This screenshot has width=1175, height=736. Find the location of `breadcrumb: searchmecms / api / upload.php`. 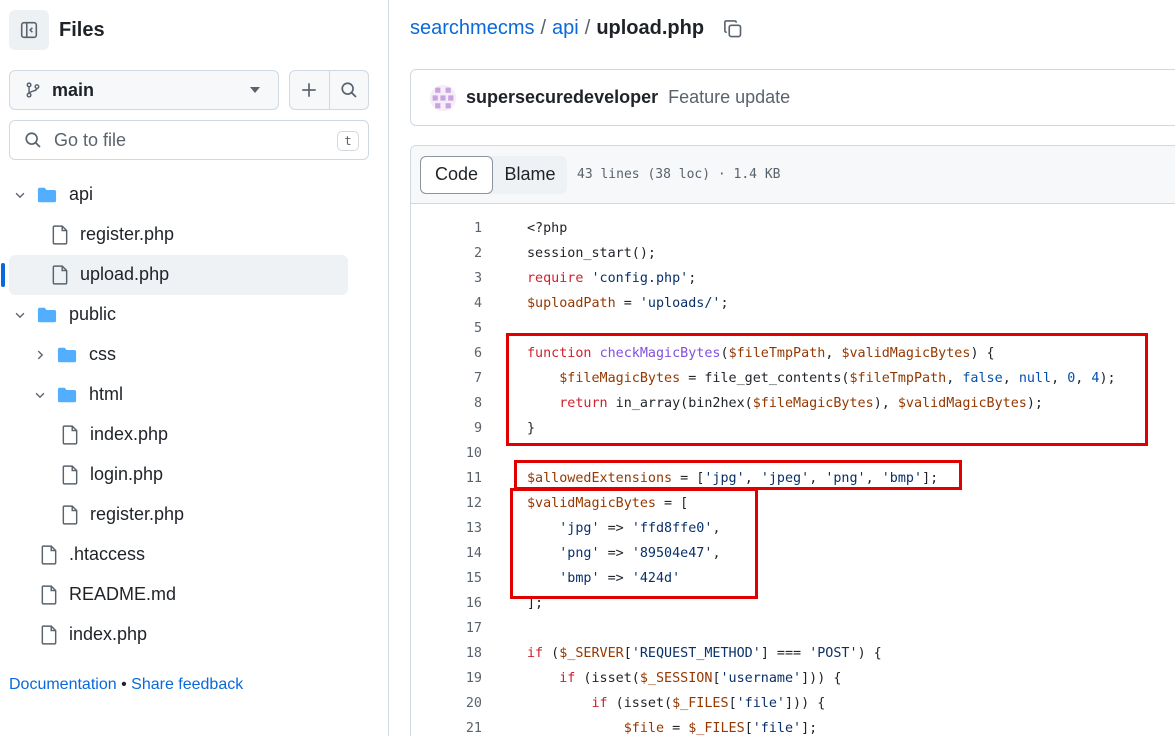

breadcrumb: searchmecms / api / upload.php is located at coordinates (577, 28).